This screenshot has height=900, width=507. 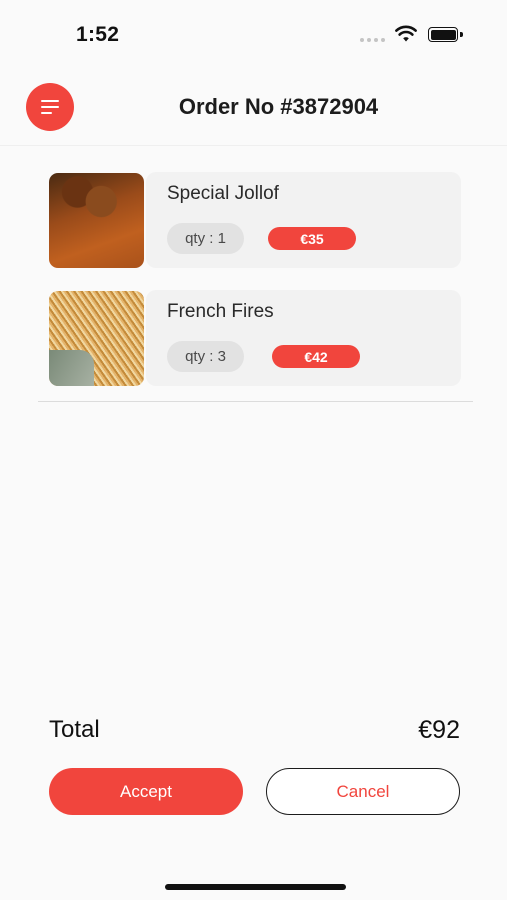 I want to click on header: Order No #3872904, so click(x=253, y=108).